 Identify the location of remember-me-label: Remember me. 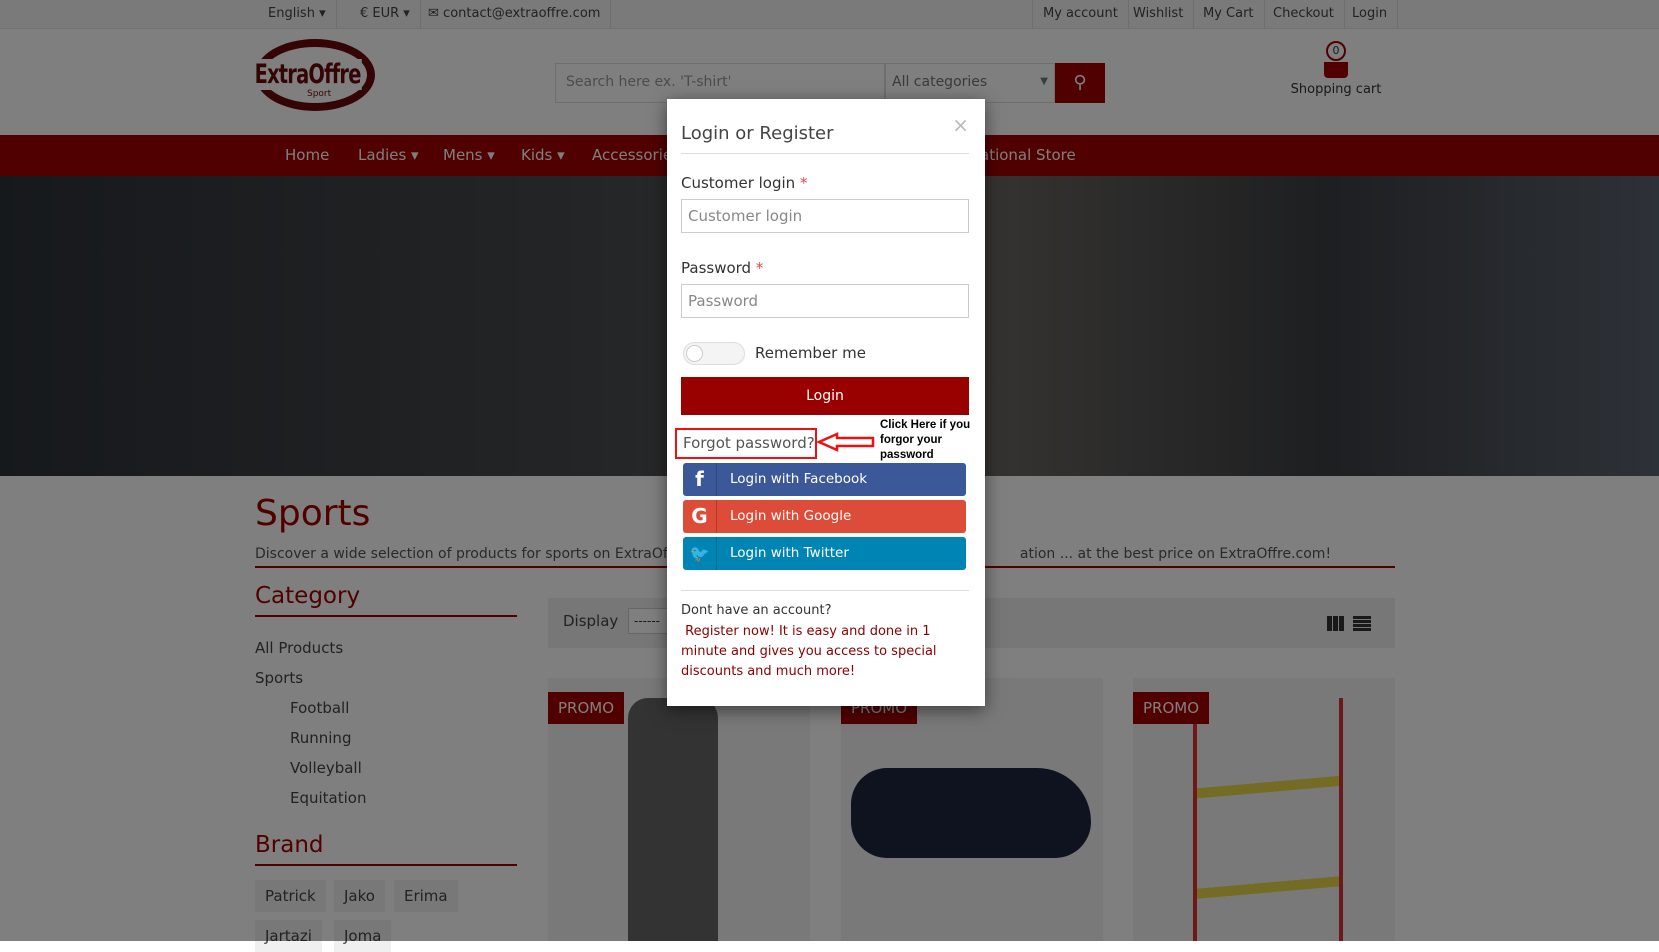
(810, 353).